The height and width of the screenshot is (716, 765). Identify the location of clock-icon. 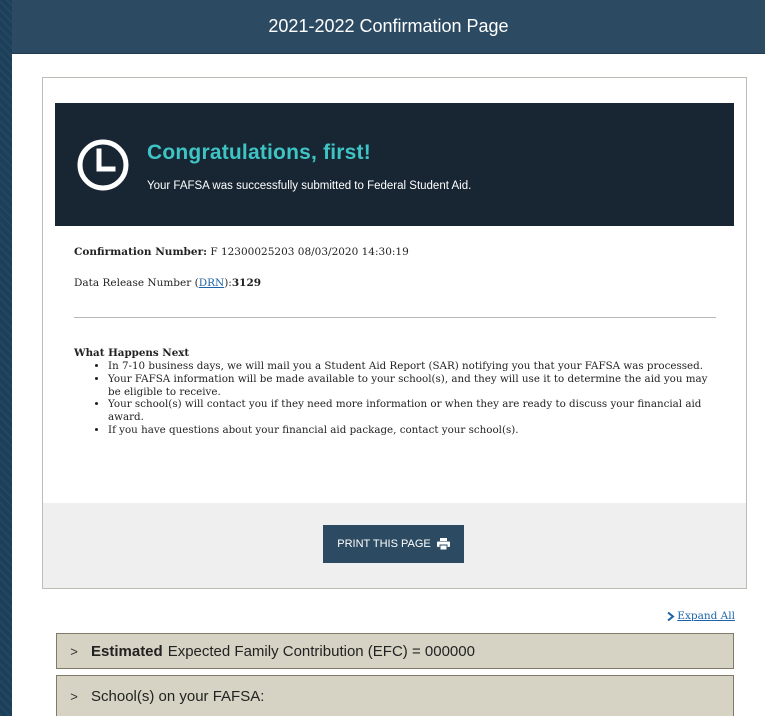
(103, 165).